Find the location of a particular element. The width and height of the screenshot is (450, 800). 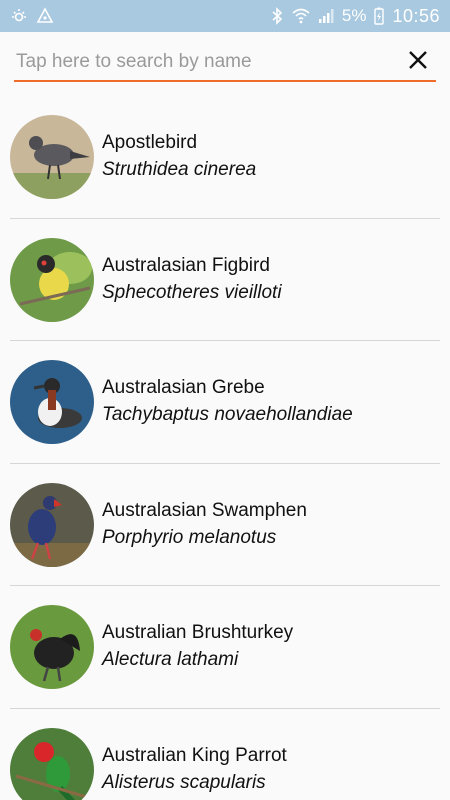

status-left is located at coordinates (32, 16).